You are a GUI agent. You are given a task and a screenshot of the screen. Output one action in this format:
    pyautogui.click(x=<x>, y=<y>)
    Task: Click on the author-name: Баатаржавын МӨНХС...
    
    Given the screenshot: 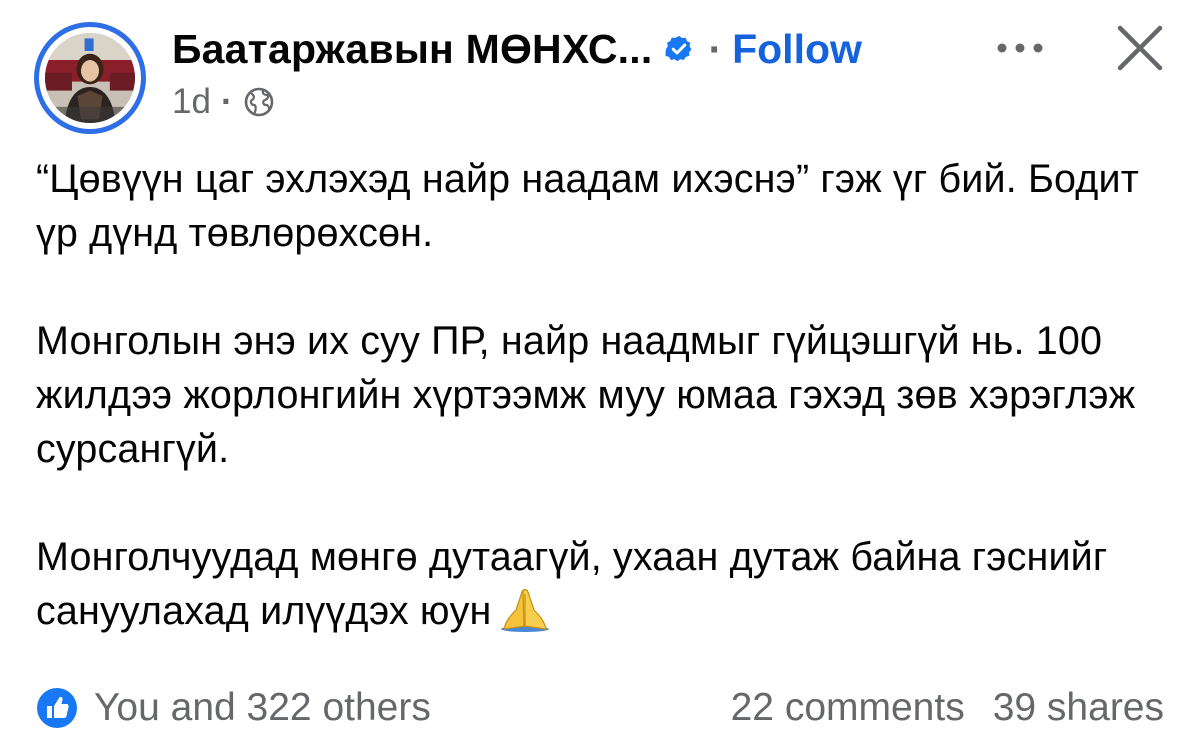 What is the action you would take?
    pyautogui.click(x=412, y=49)
    